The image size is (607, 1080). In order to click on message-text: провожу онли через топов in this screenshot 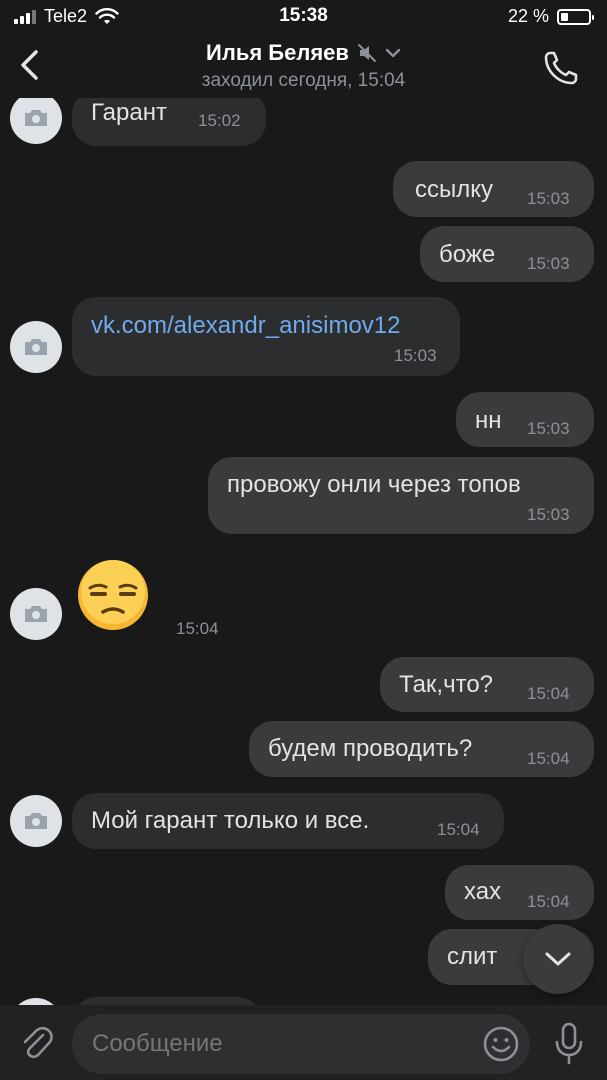, I will do `click(374, 484)`.